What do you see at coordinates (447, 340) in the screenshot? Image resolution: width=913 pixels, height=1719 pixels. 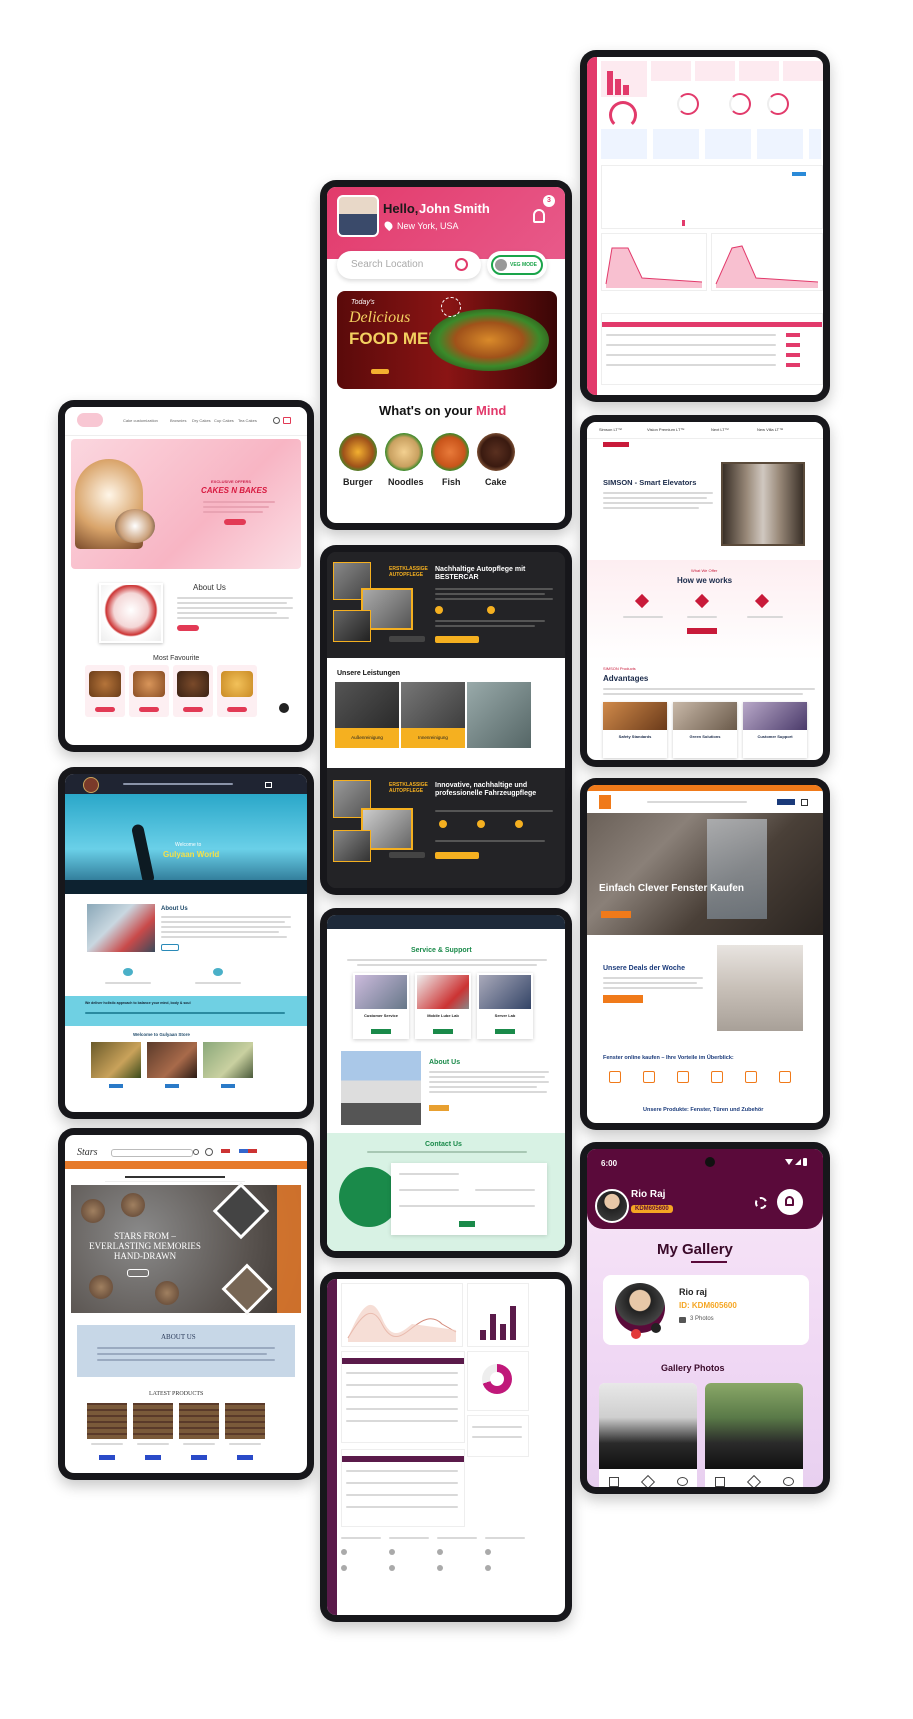 I see `food-banner: Today's Delicious FOOD MENU` at bounding box center [447, 340].